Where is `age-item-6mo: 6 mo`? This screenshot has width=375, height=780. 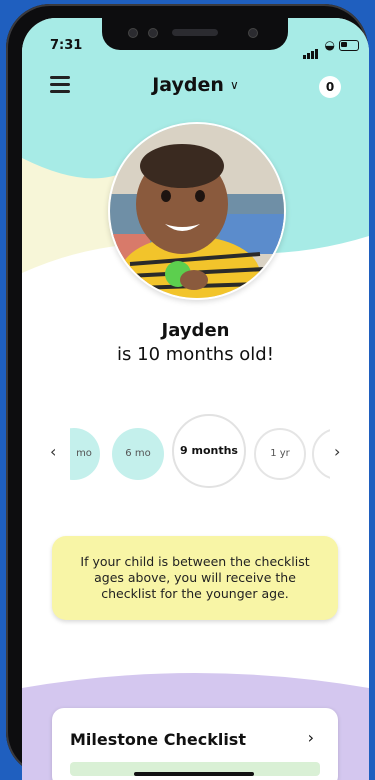
age-item-6mo: 6 mo is located at coordinates (138, 454).